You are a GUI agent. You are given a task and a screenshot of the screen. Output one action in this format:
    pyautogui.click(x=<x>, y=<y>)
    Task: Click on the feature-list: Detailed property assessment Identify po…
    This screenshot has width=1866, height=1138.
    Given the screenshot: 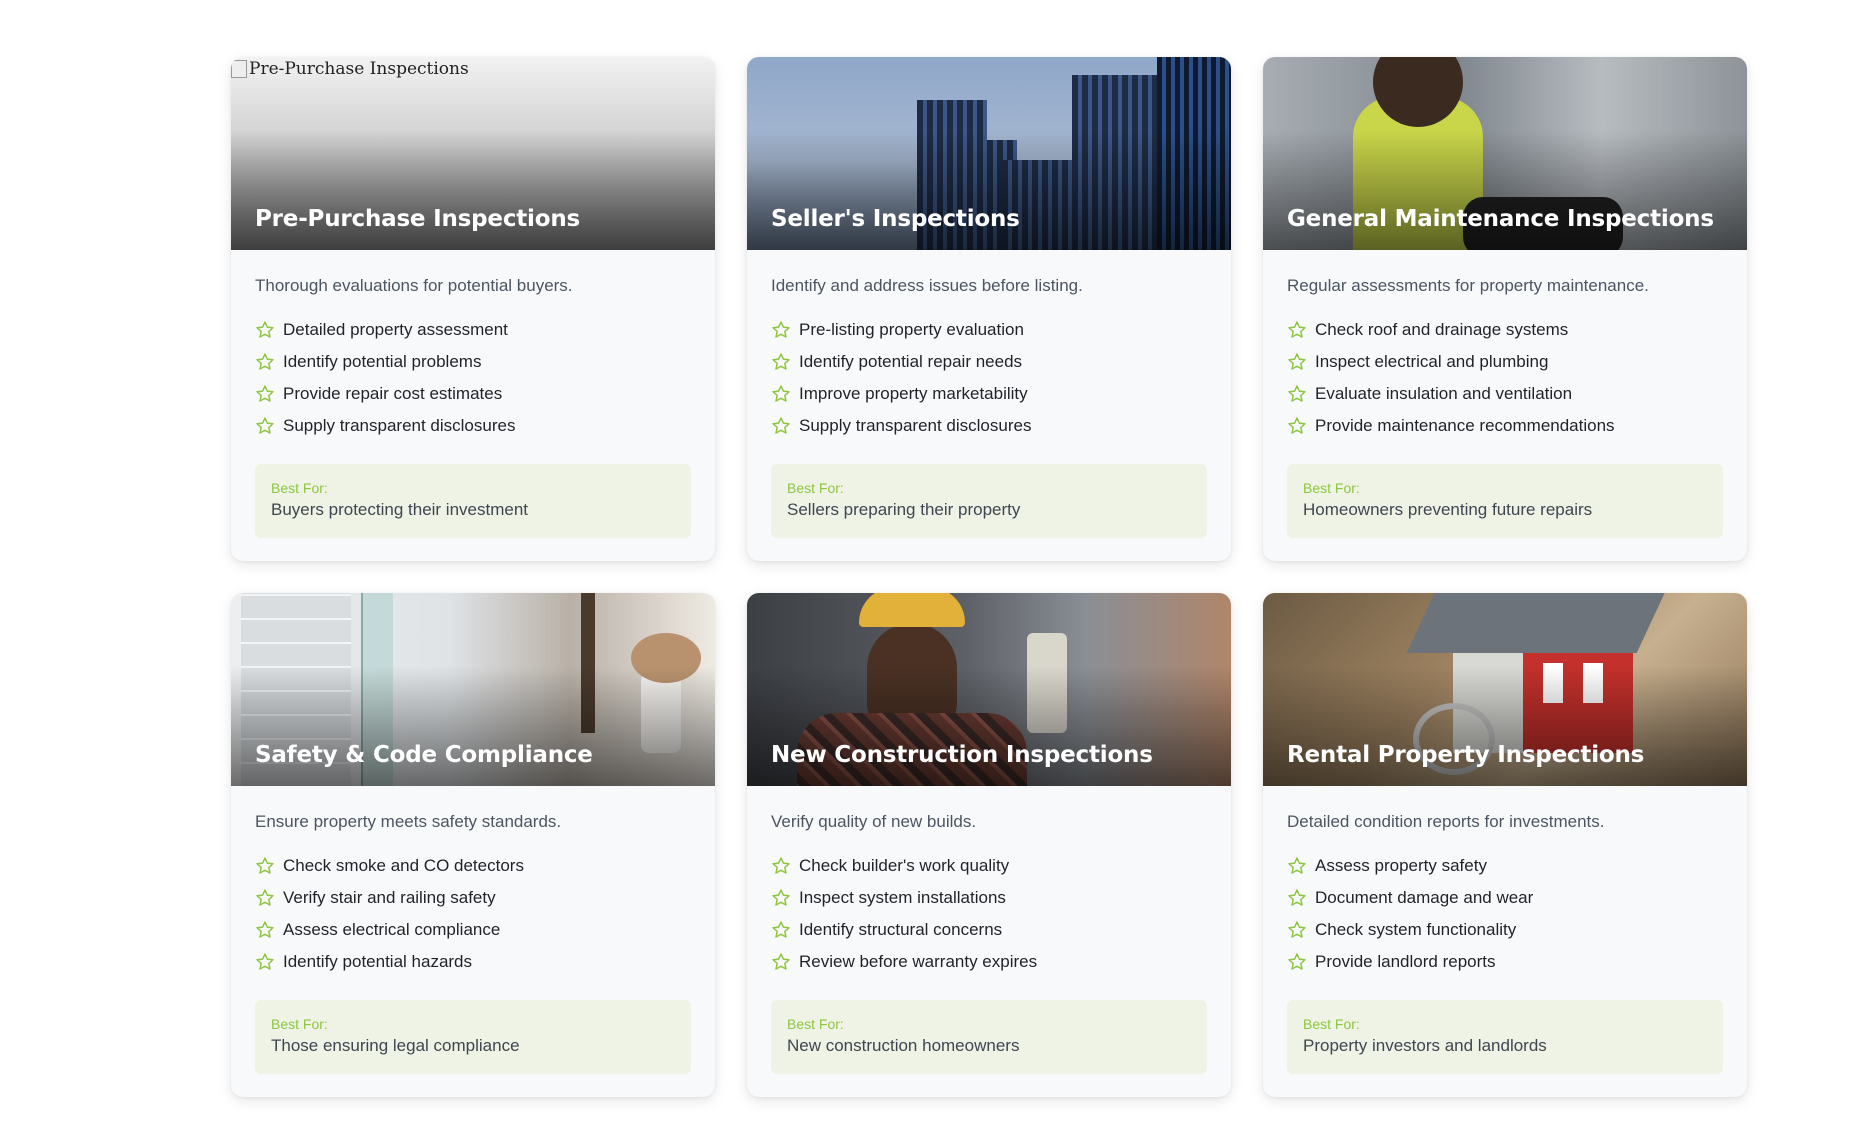 What is the action you would take?
    pyautogui.click(x=473, y=378)
    